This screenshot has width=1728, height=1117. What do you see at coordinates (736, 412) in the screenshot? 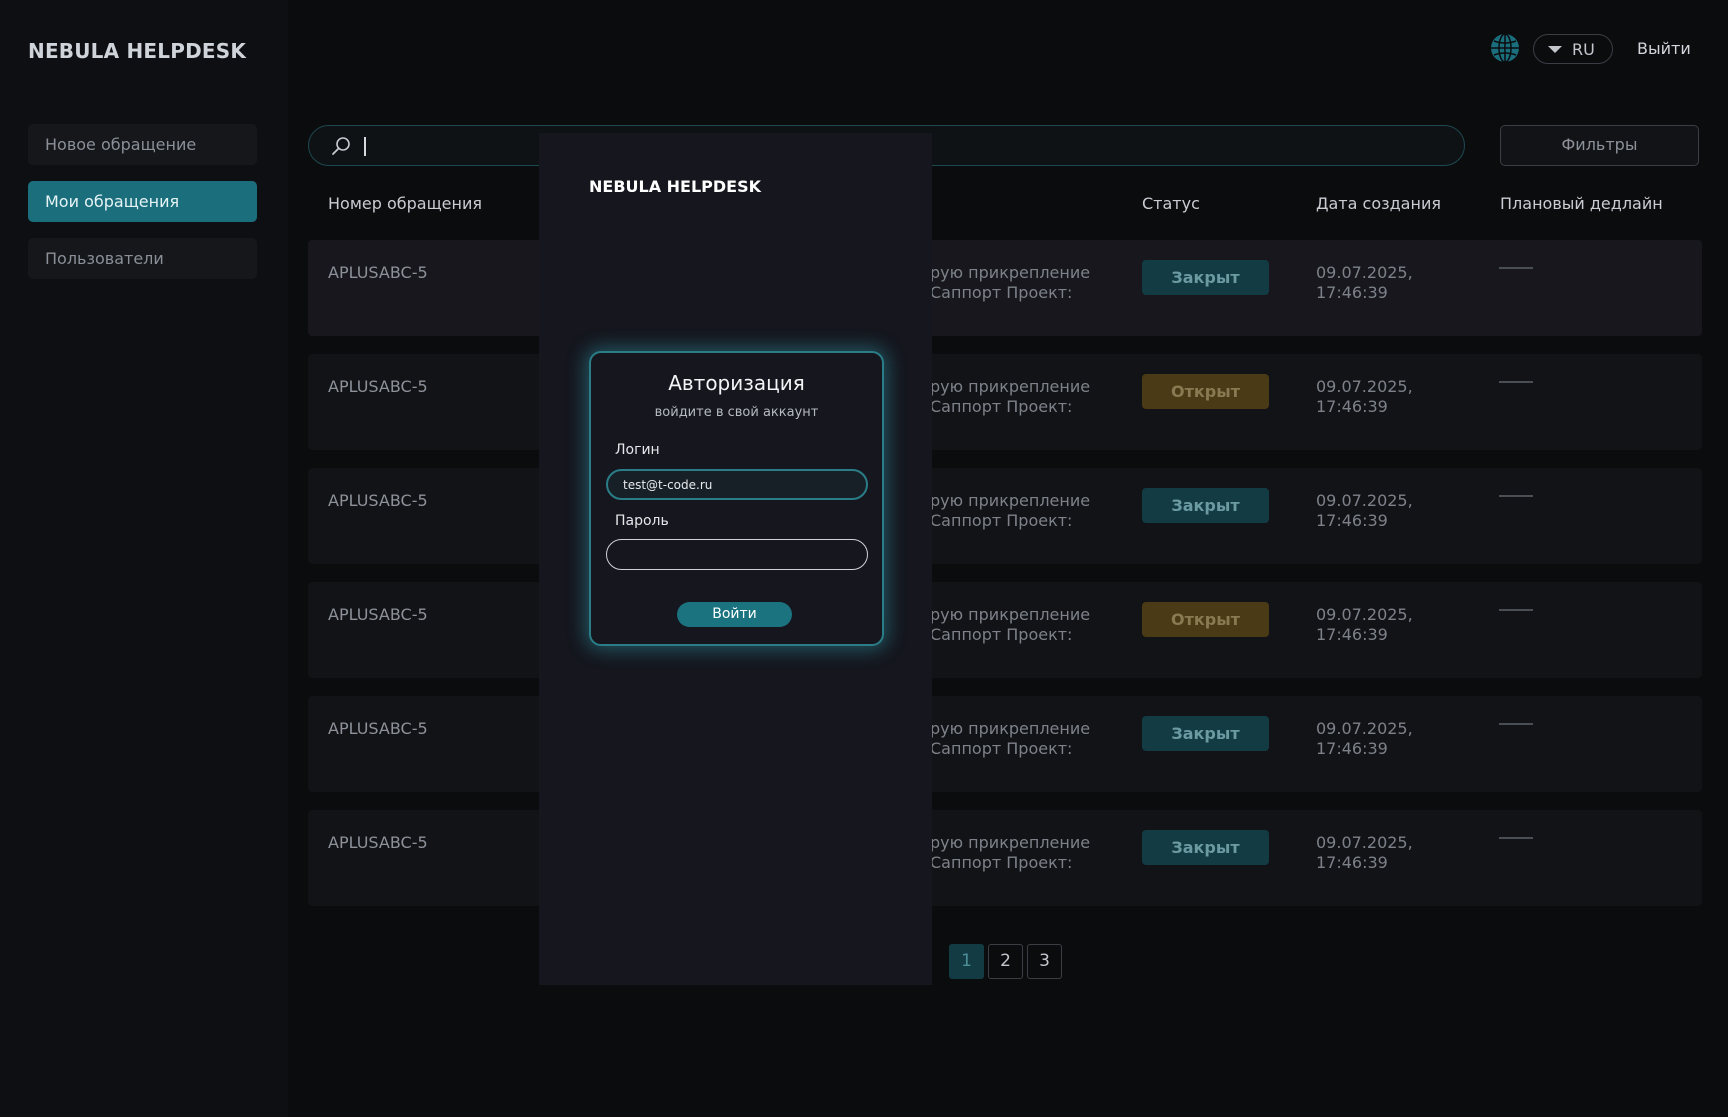
I see `modal-subtitle: войдите в свой аккаунт` at bounding box center [736, 412].